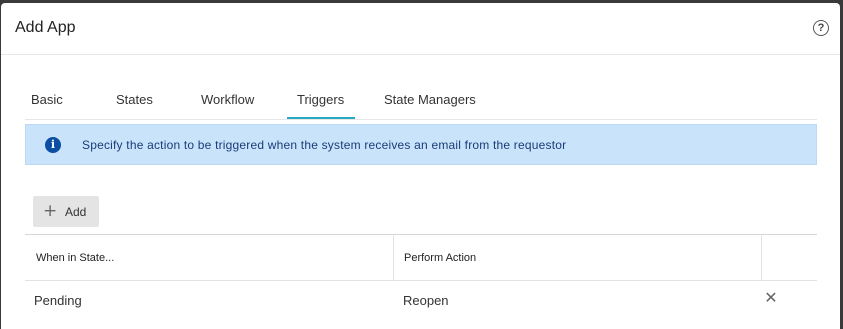 Image resolution: width=843 pixels, height=329 pixels. What do you see at coordinates (321, 104) in the screenshot?
I see `tab-triggers: Triggers` at bounding box center [321, 104].